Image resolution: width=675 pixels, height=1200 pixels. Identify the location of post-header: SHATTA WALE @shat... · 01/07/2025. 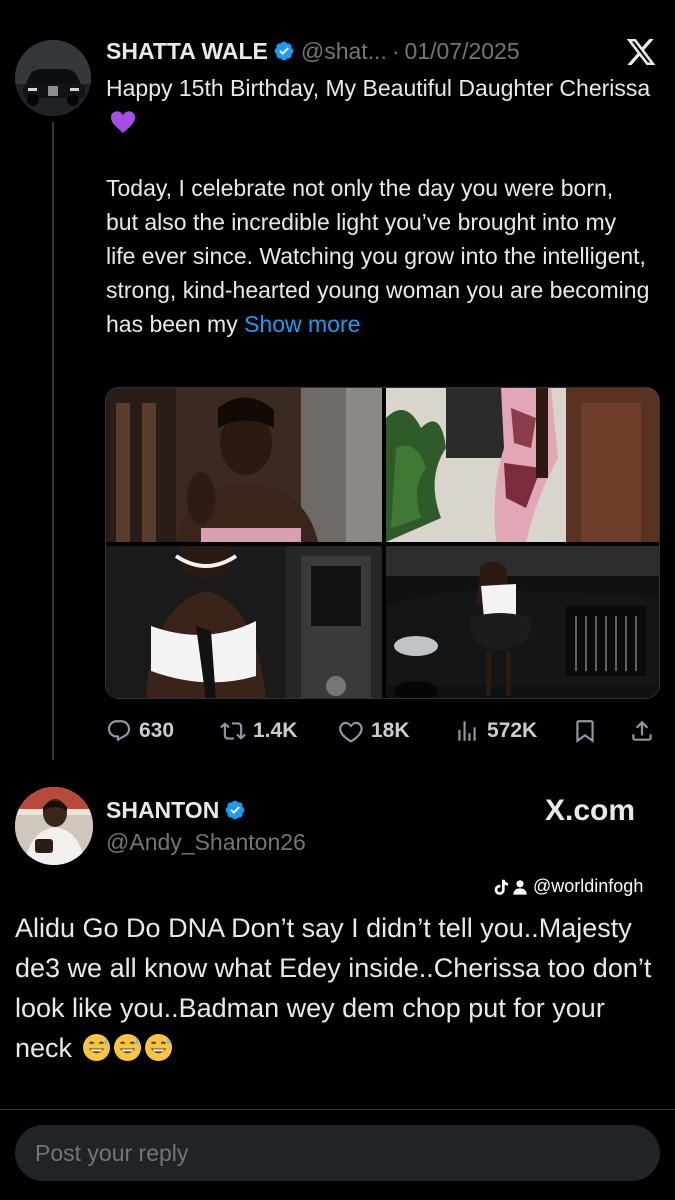
(313, 51).